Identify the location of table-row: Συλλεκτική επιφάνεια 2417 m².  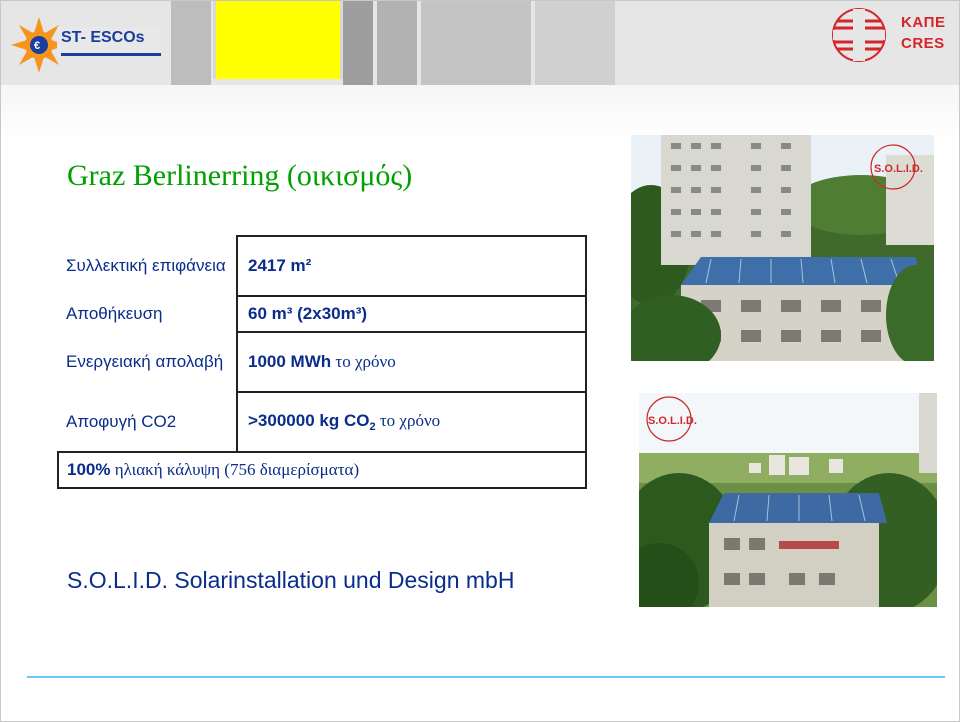
(322, 266).